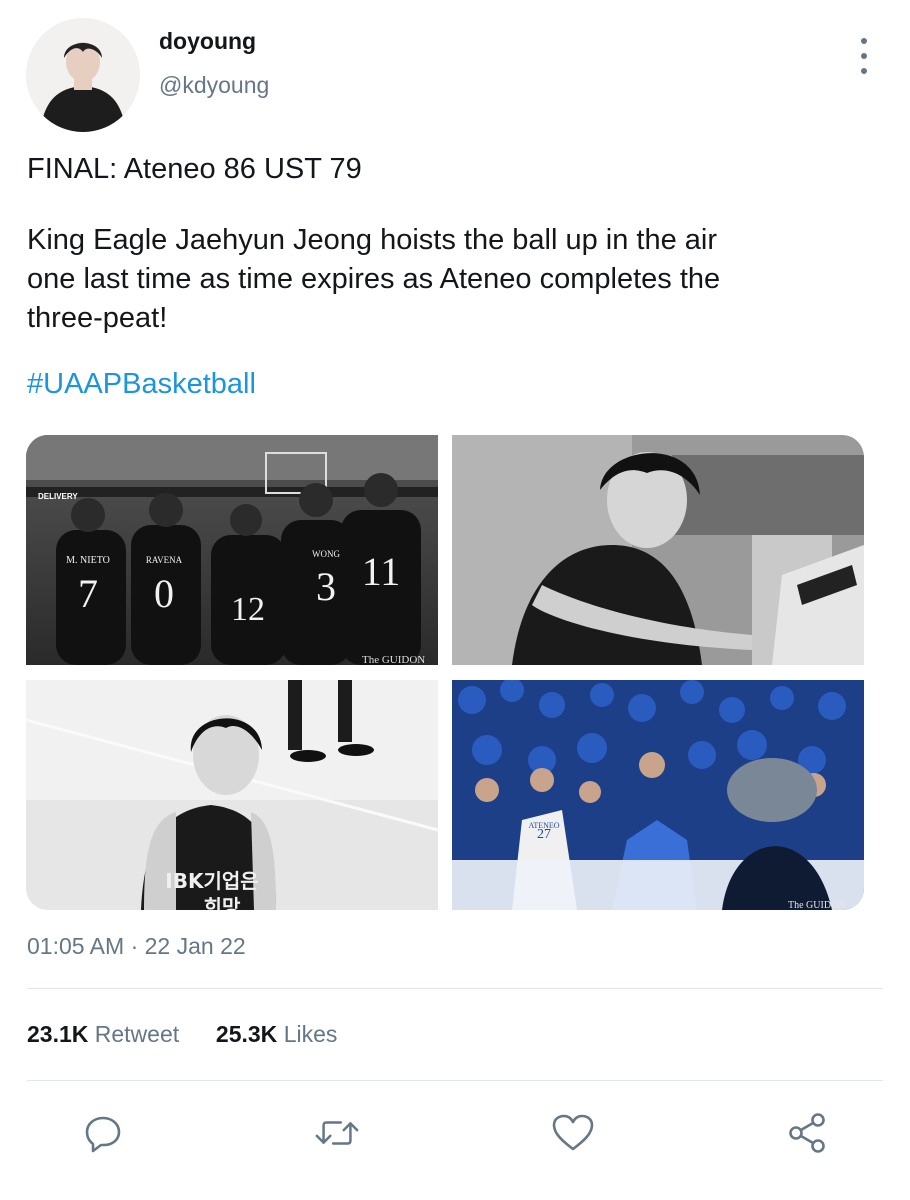 This screenshot has width=910, height=1200. I want to click on jersey-number: 0, so click(164, 593).